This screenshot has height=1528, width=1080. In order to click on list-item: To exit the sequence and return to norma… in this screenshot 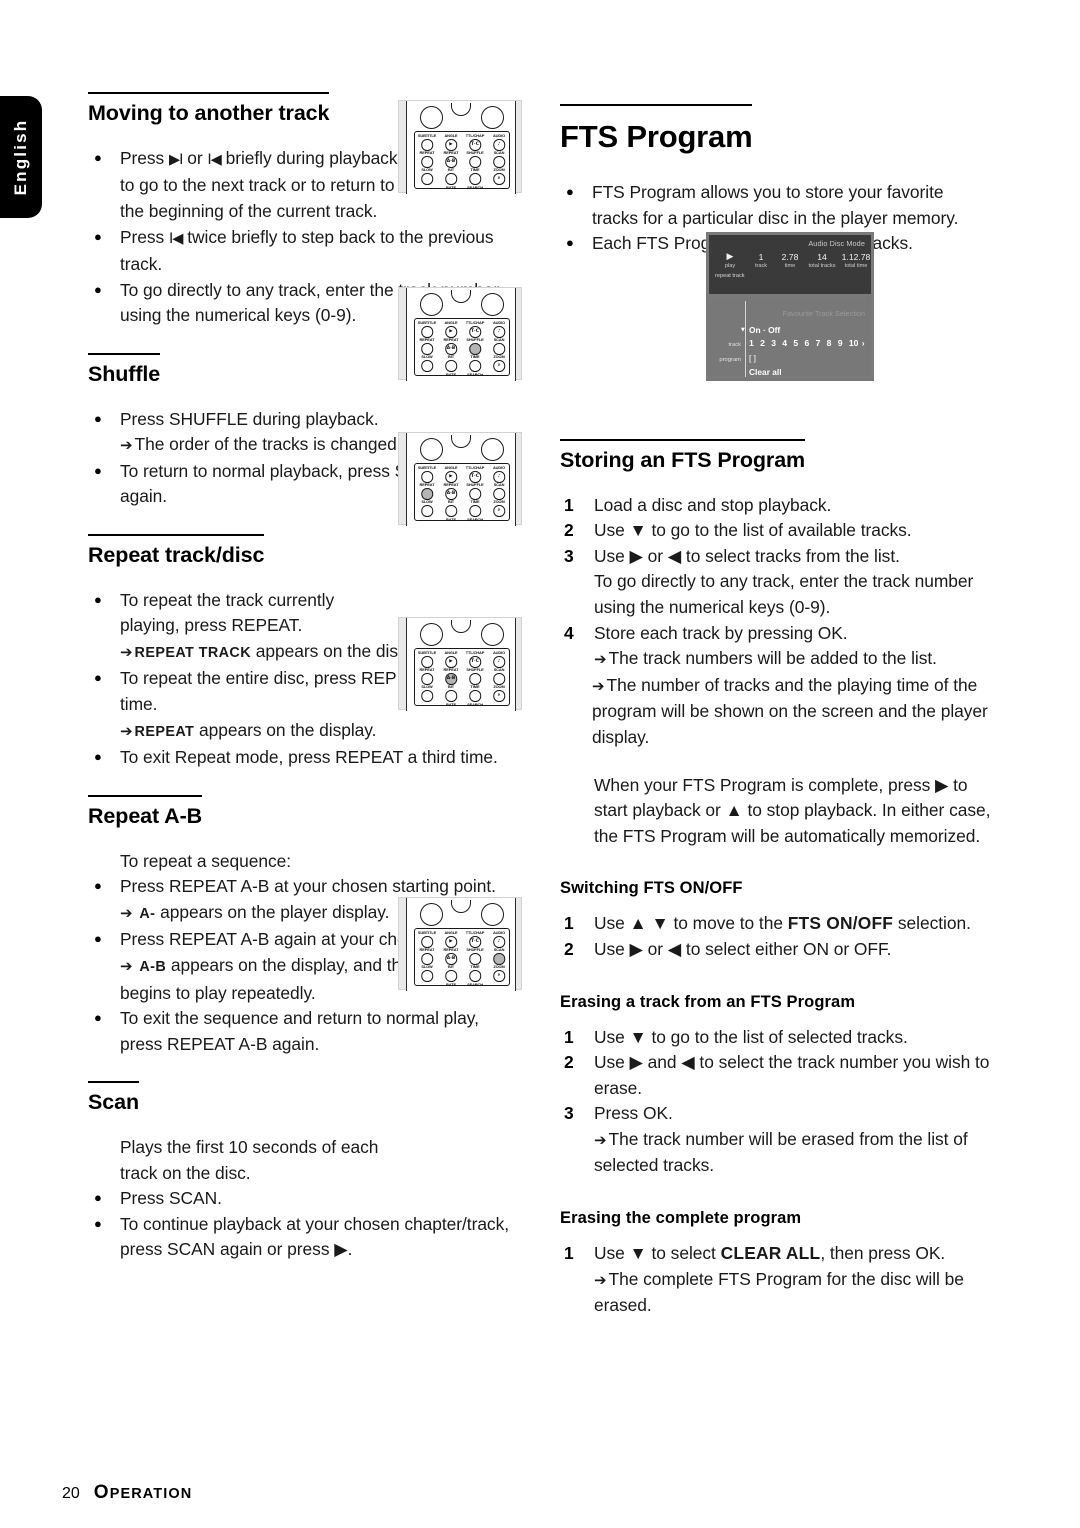, I will do `click(304, 1031)`.